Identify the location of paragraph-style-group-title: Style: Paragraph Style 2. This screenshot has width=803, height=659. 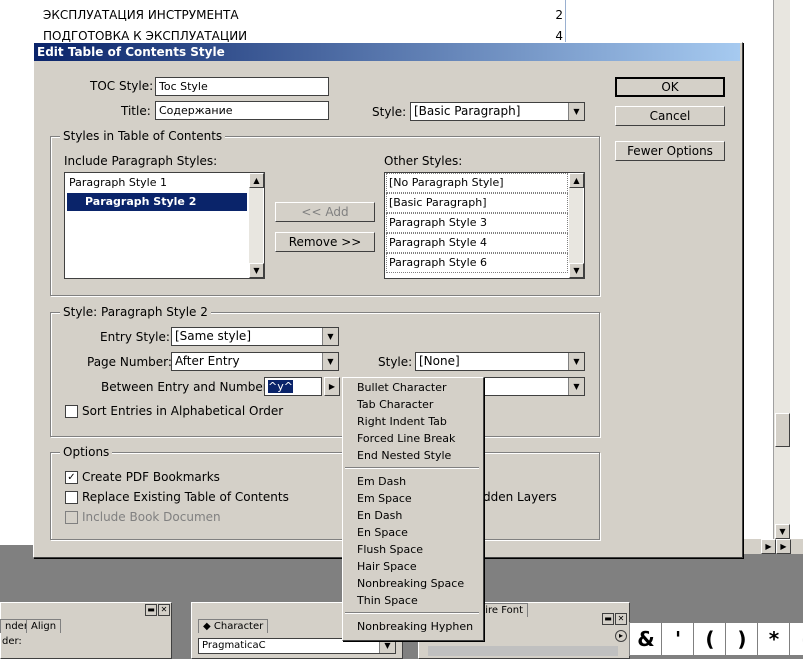
(135, 312).